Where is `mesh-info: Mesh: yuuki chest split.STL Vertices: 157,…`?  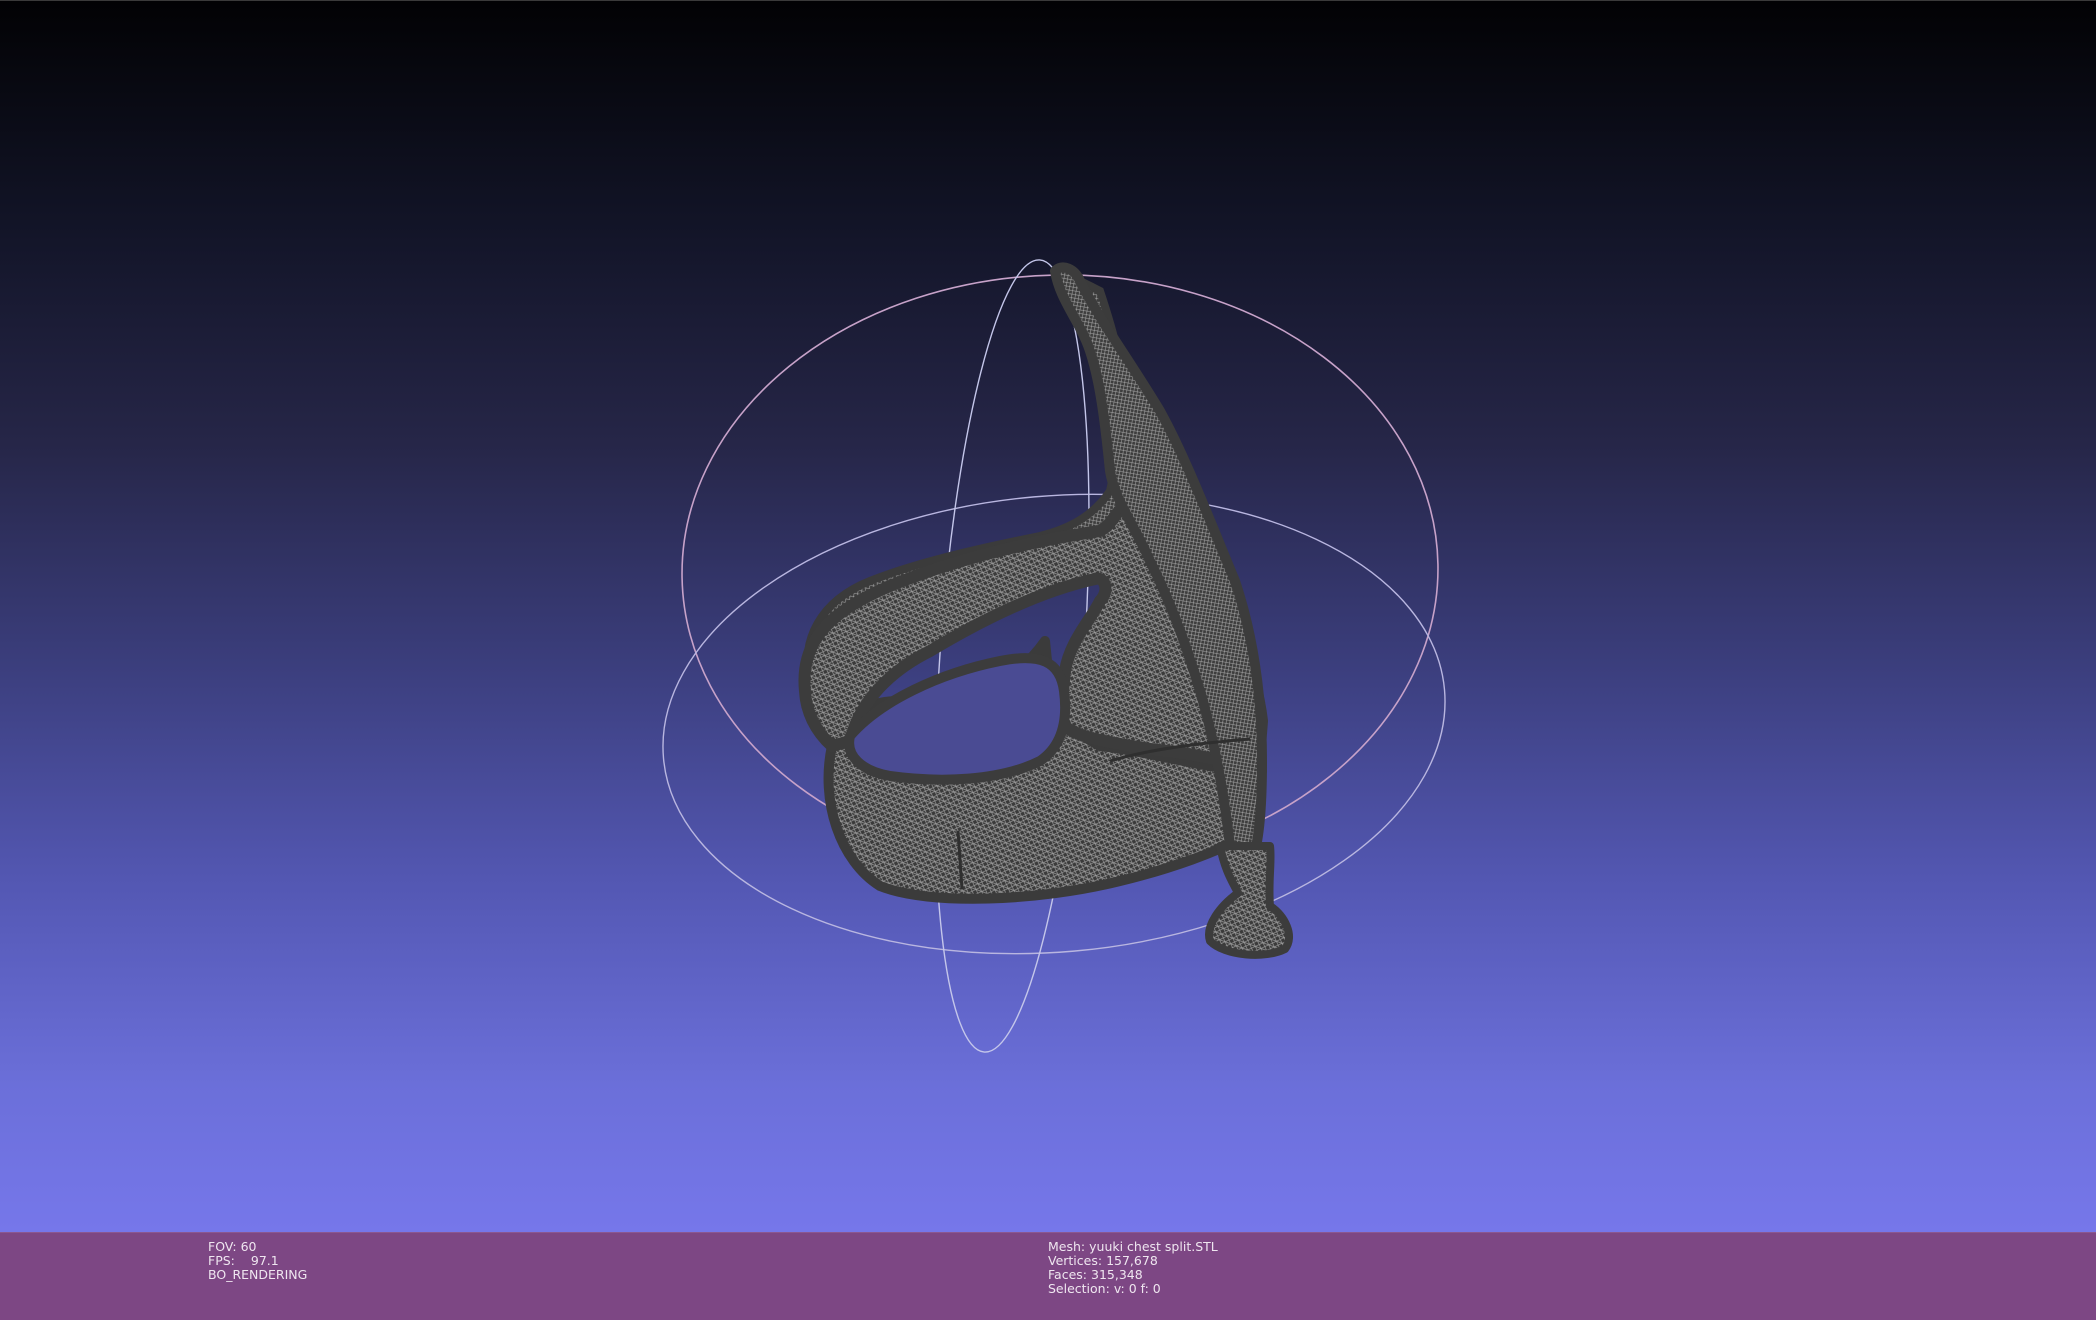
mesh-info: Mesh: yuuki chest split.STL Vertices: 157,… is located at coordinates (1133, 1268).